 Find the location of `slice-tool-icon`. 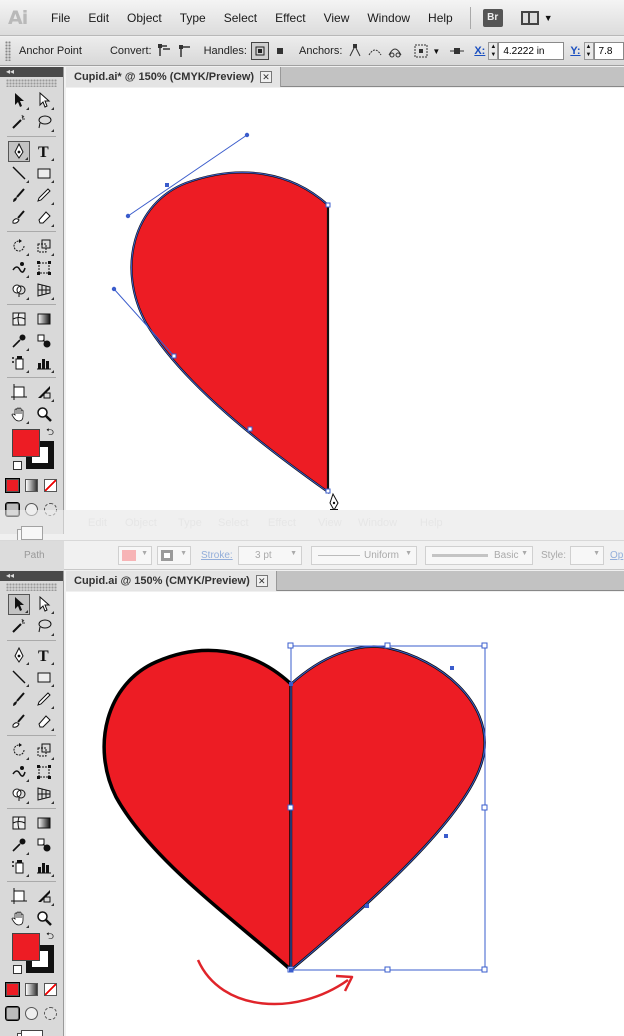

slice-tool-icon is located at coordinates (44, 896).